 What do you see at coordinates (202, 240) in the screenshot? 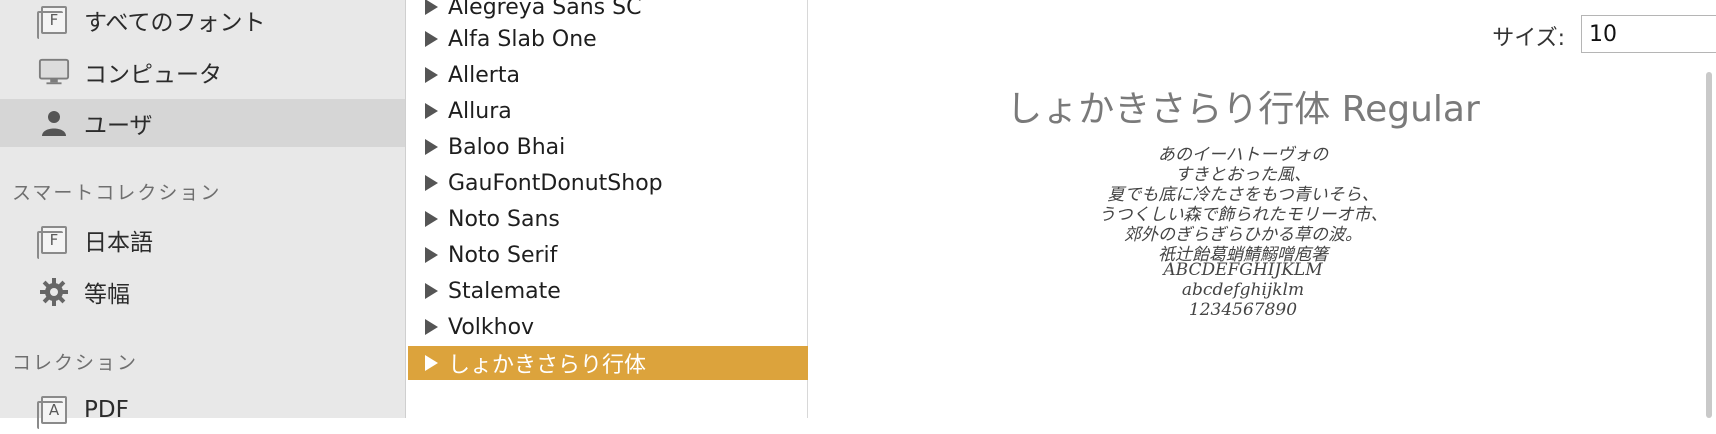
I see `sidebar-item-japanese: F 日本語` at bounding box center [202, 240].